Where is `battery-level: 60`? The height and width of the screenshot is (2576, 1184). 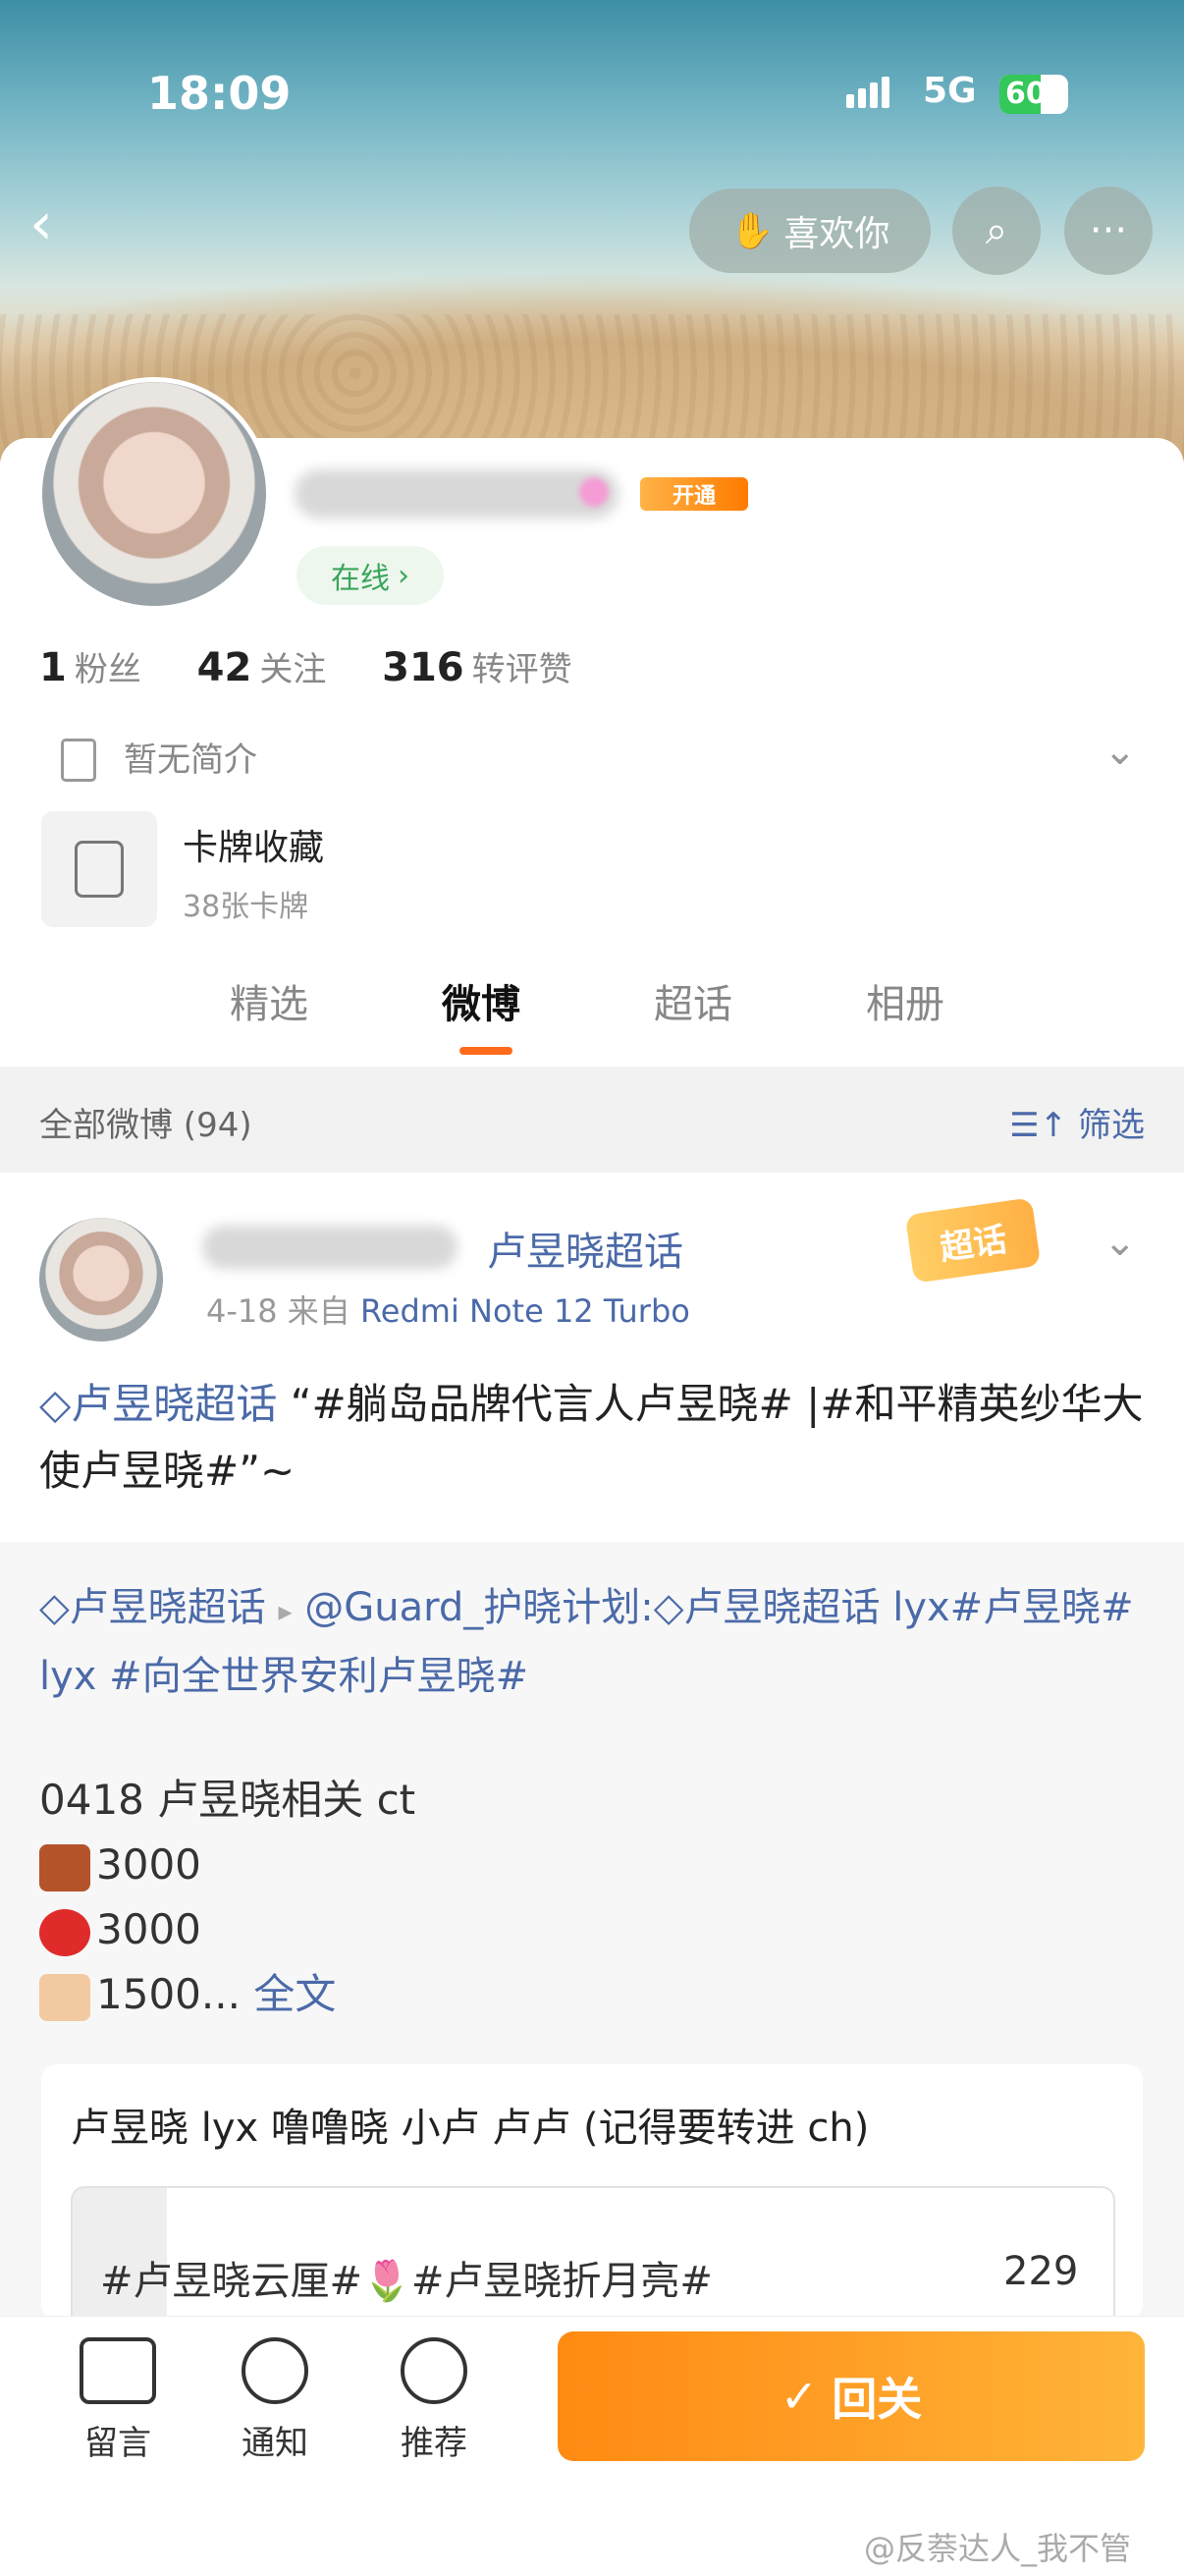 battery-level: 60 is located at coordinates (1026, 94).